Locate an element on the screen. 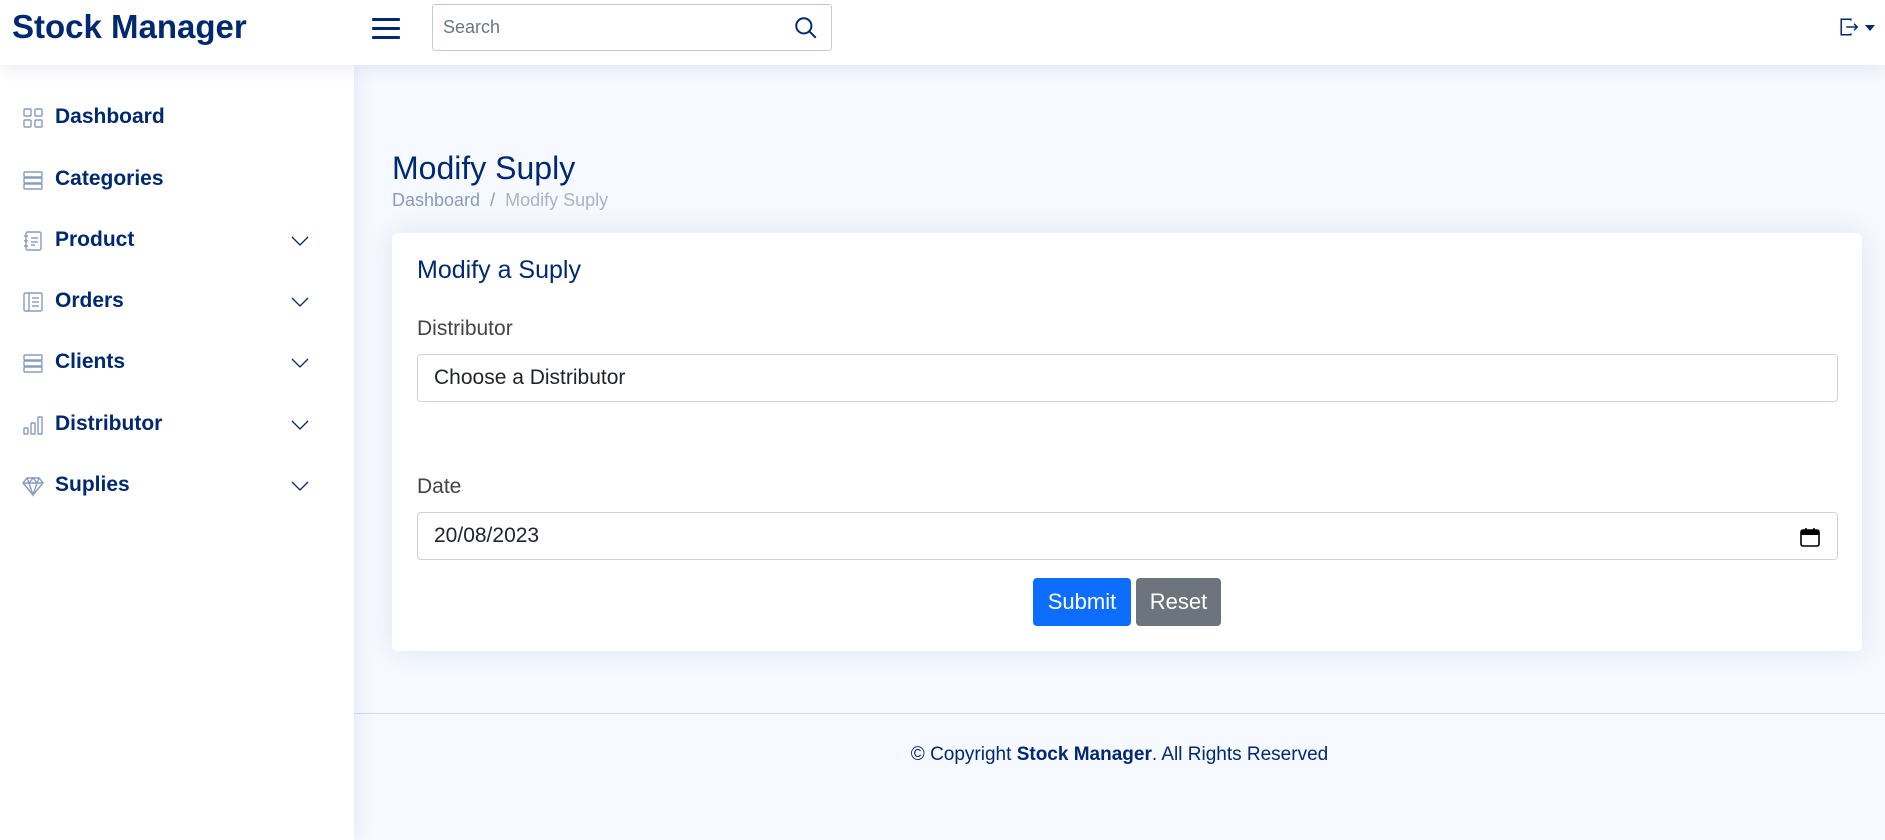 Image resolution: width=1885 pixels, height=840 pixels. sidebar-item-clients: Clients is located at coordinates (167, 362).